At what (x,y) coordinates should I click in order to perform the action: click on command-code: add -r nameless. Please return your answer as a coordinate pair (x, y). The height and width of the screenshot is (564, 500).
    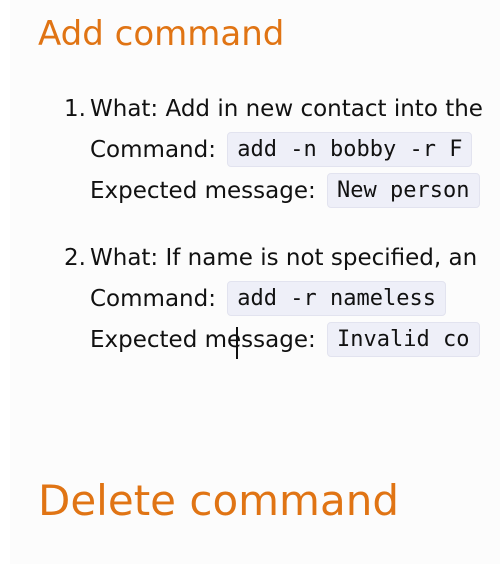
    Looking at the image, I should click on (336, 298).